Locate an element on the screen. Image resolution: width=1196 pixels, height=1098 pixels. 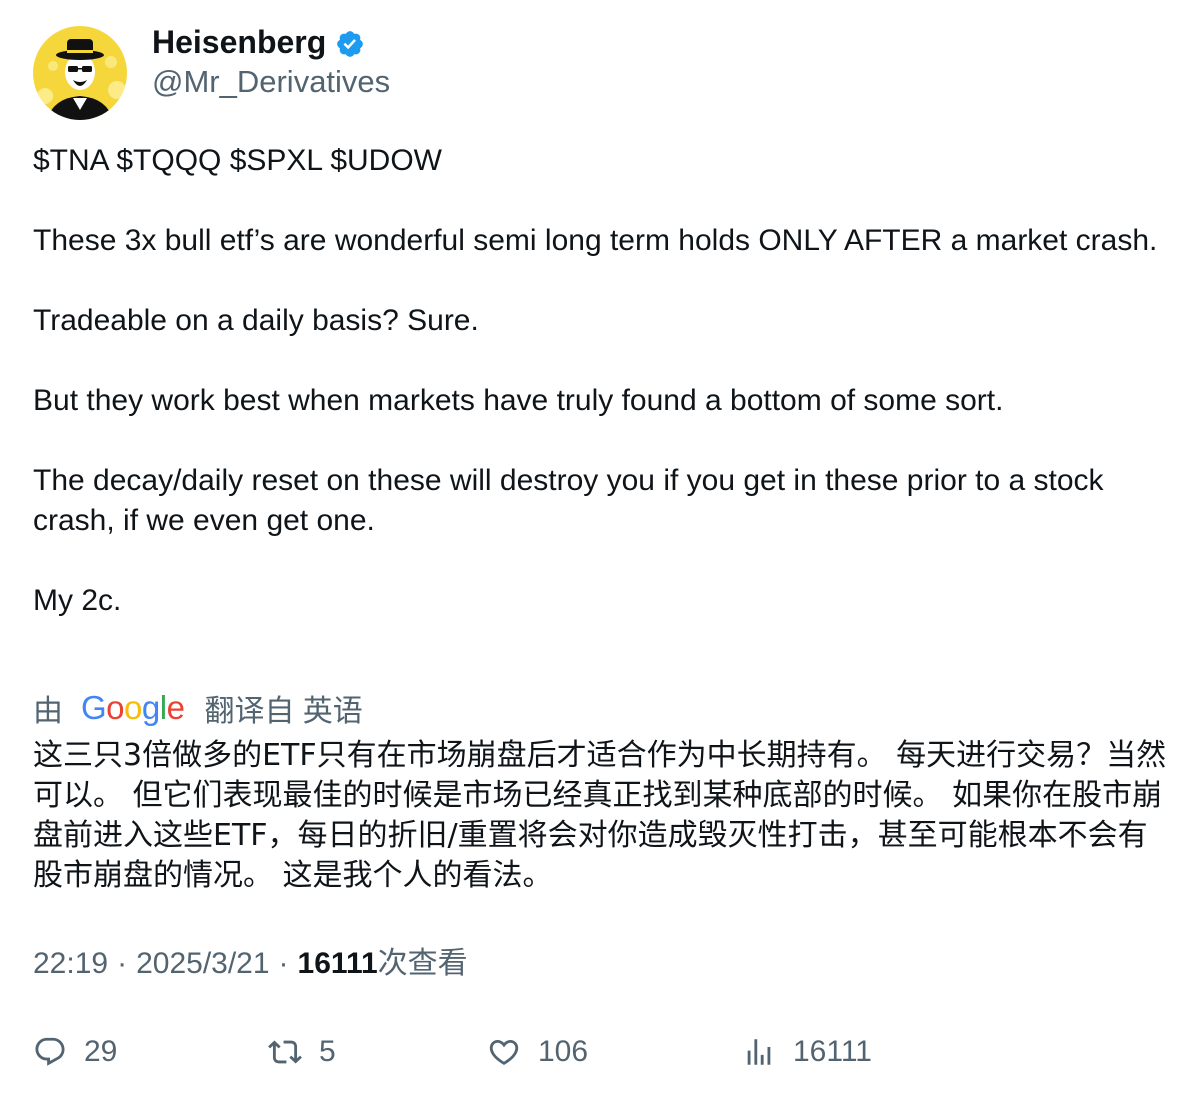
tweet-time: 22:19 is located at coordinates (70, 964).